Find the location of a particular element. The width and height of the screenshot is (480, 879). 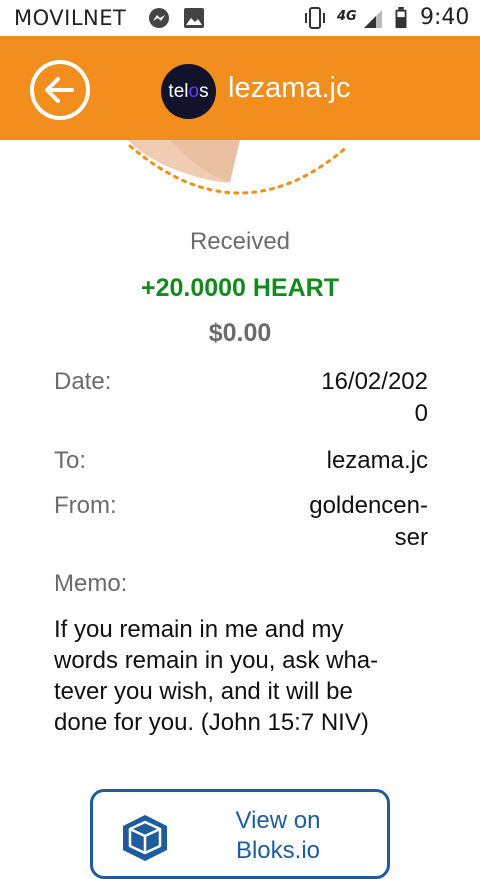

cube-icon is located at coordinates (145, 838).